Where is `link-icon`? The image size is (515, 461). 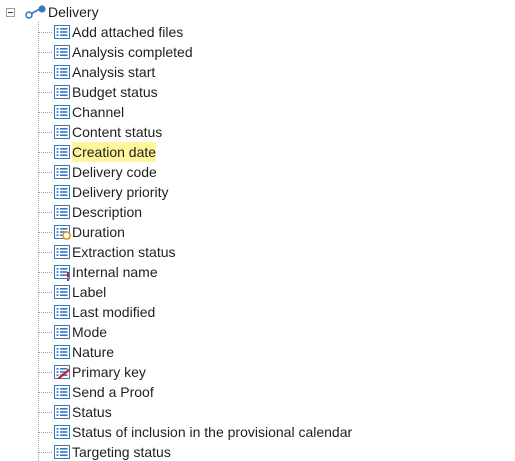
link-icon is located at coordinates (36, 12).